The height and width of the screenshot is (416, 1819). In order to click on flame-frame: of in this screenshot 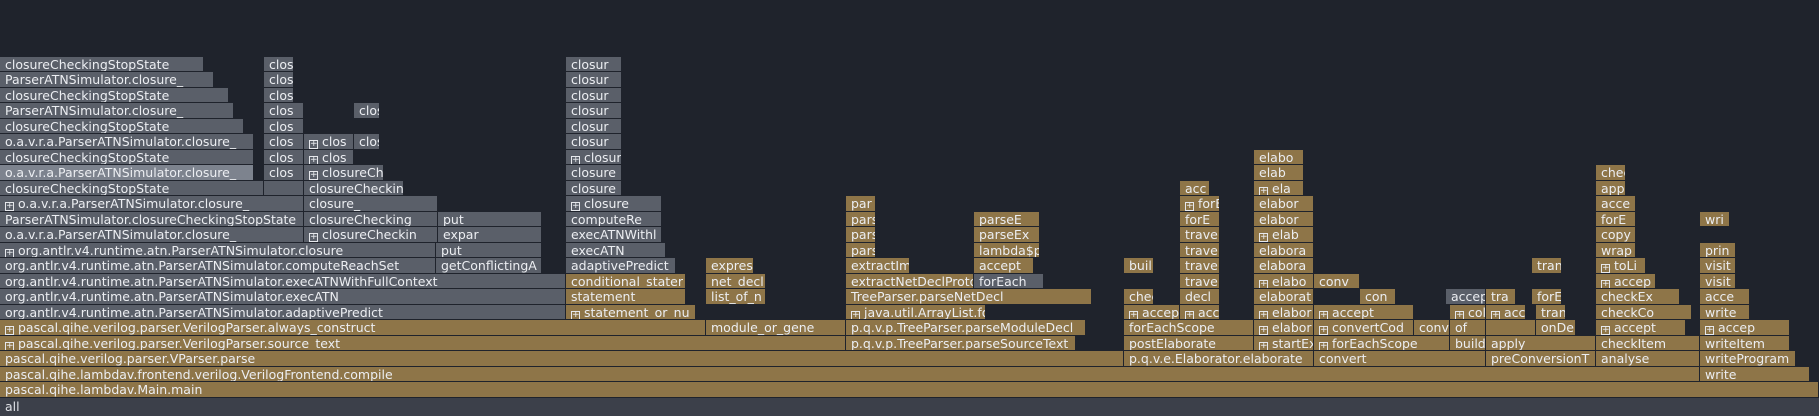, I will do `click(1468, 328)`.